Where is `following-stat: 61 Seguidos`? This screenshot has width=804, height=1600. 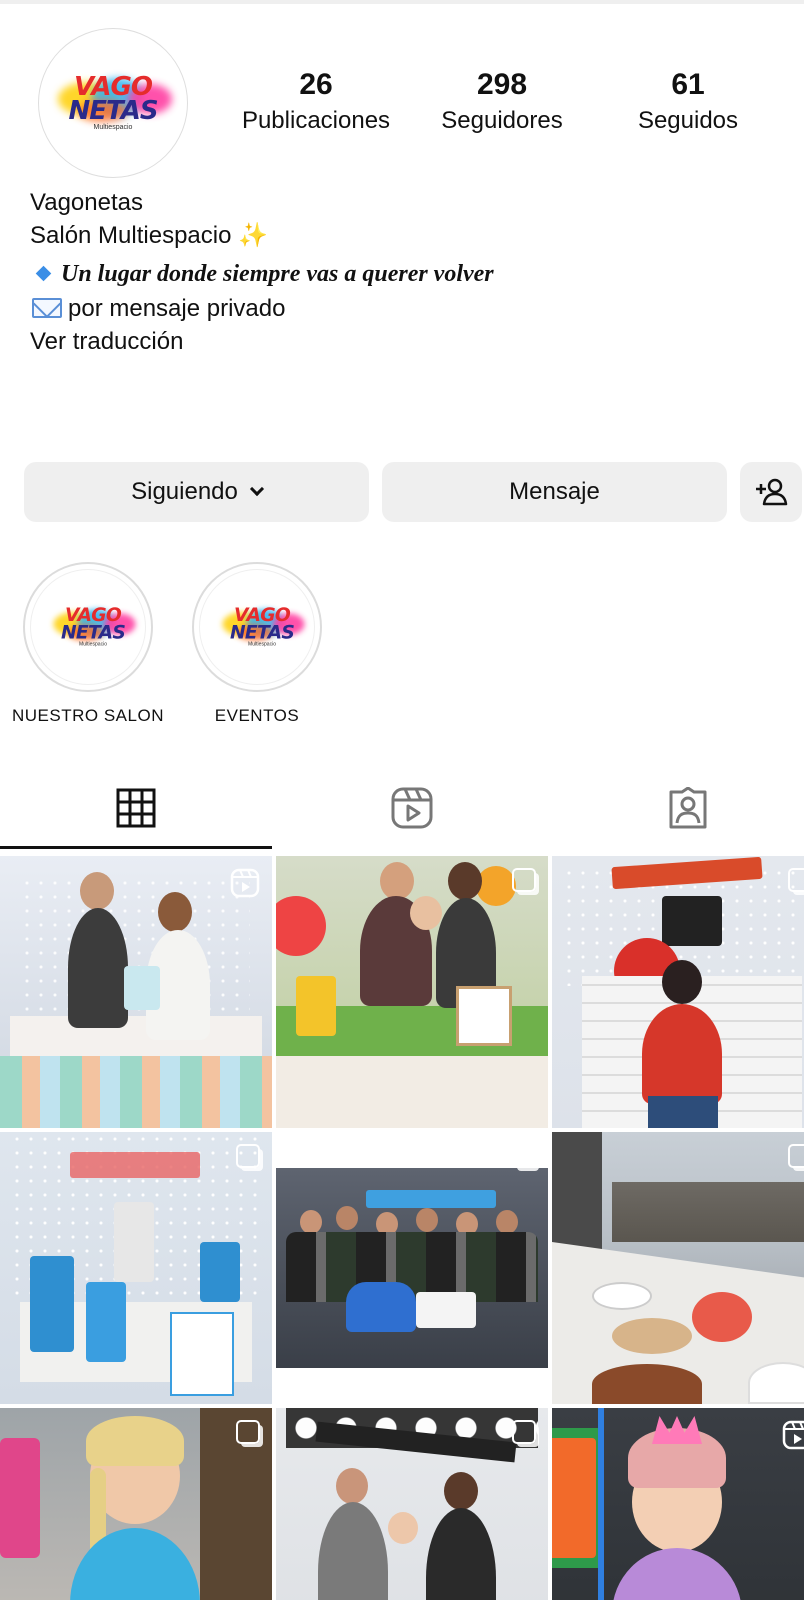
following-stat: 61 Seguidos is located at coordinates (688, 102).